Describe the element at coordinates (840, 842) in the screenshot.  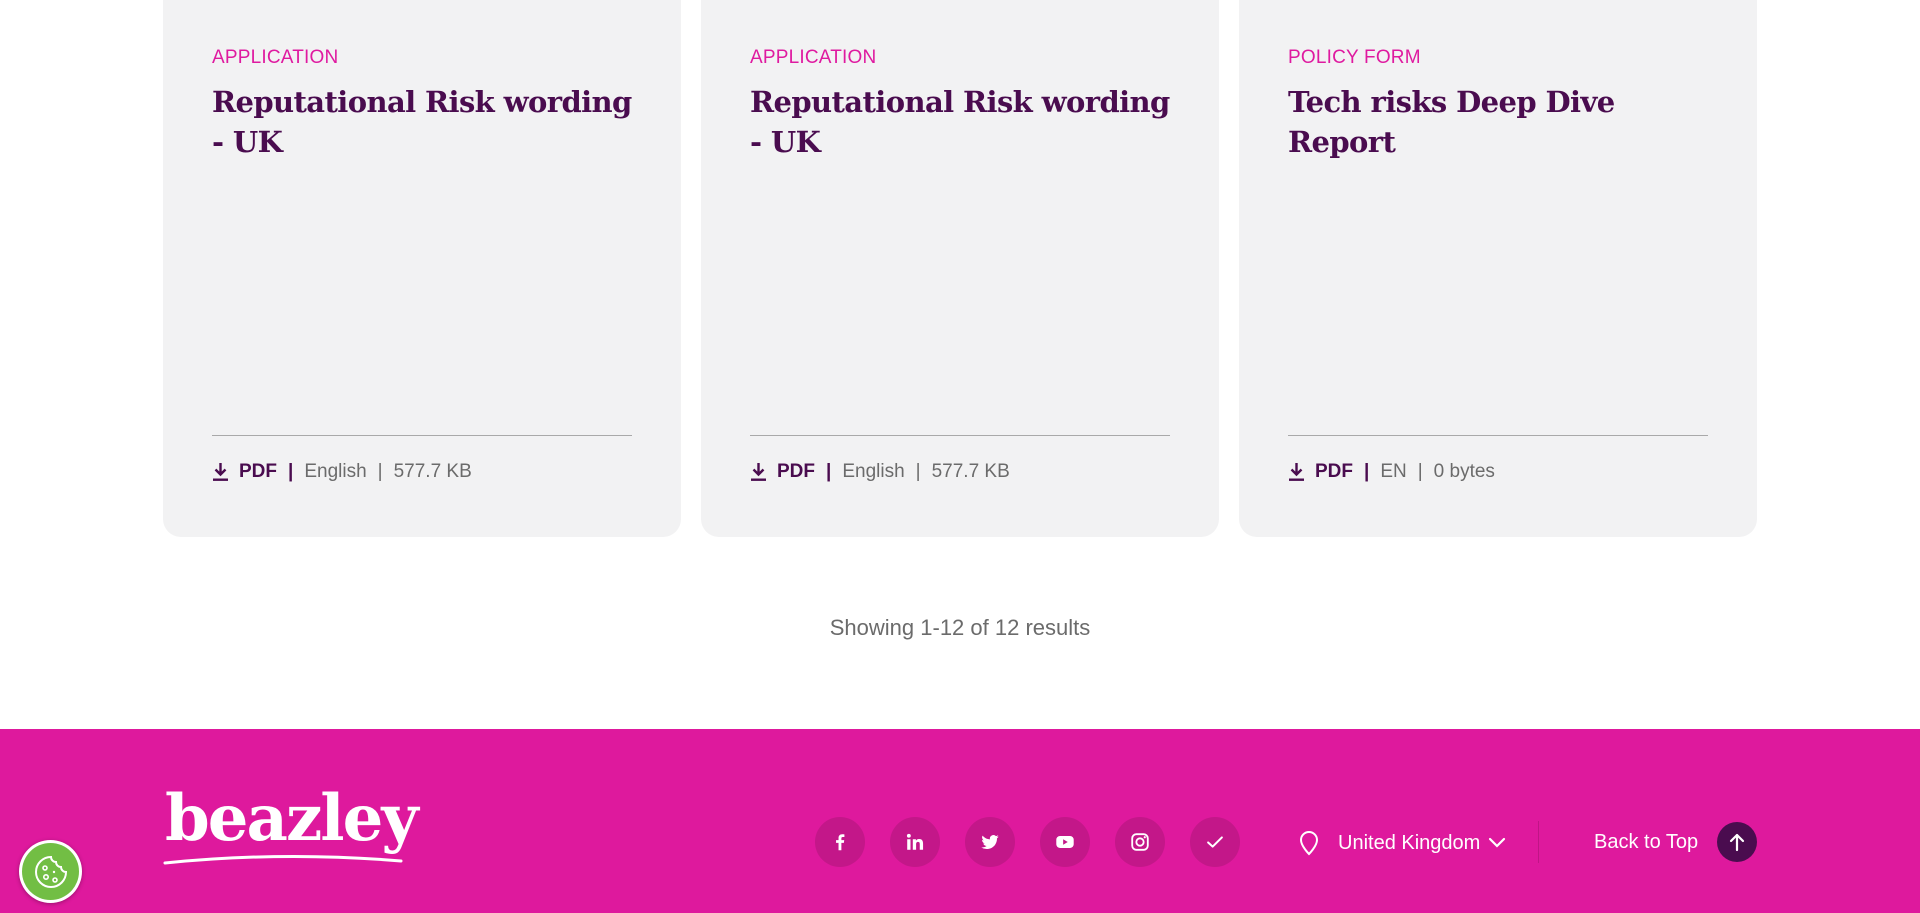
I see `facebook-icon` at that location.